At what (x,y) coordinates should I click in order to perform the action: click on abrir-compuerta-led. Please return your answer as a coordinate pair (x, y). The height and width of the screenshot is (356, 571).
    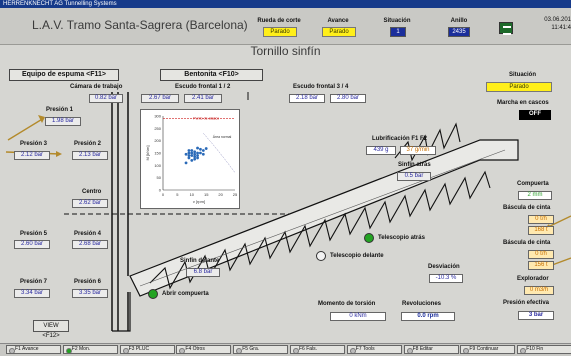
    Looking at the image, I should click on (153, 294).